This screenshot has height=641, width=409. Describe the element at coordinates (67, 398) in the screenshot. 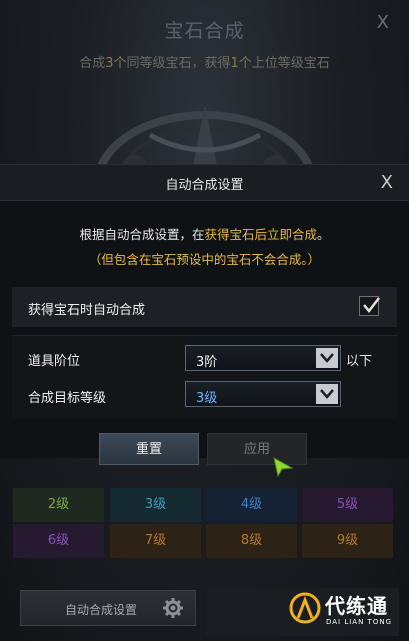

I see `target-level-label: 合成目标等级` at that location.